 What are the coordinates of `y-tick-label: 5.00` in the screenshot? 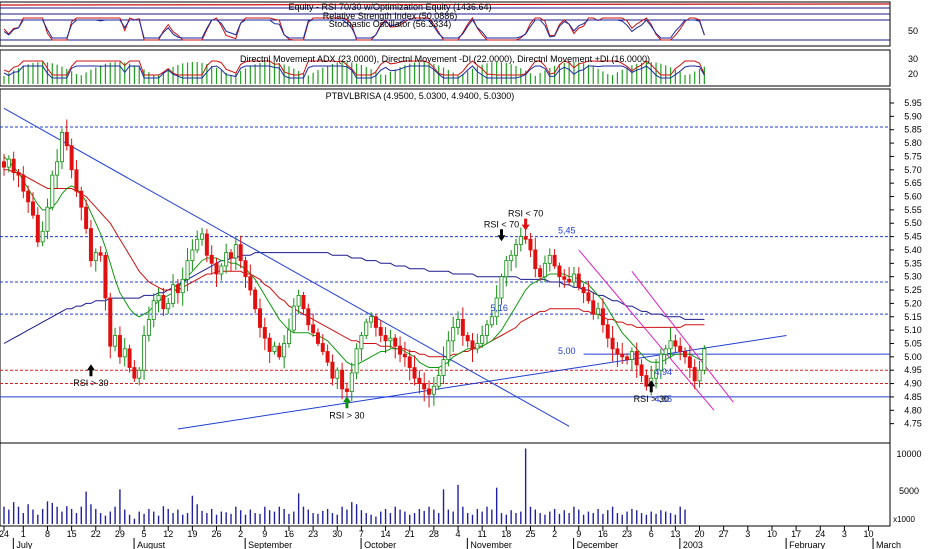 It's located at (913, 357).